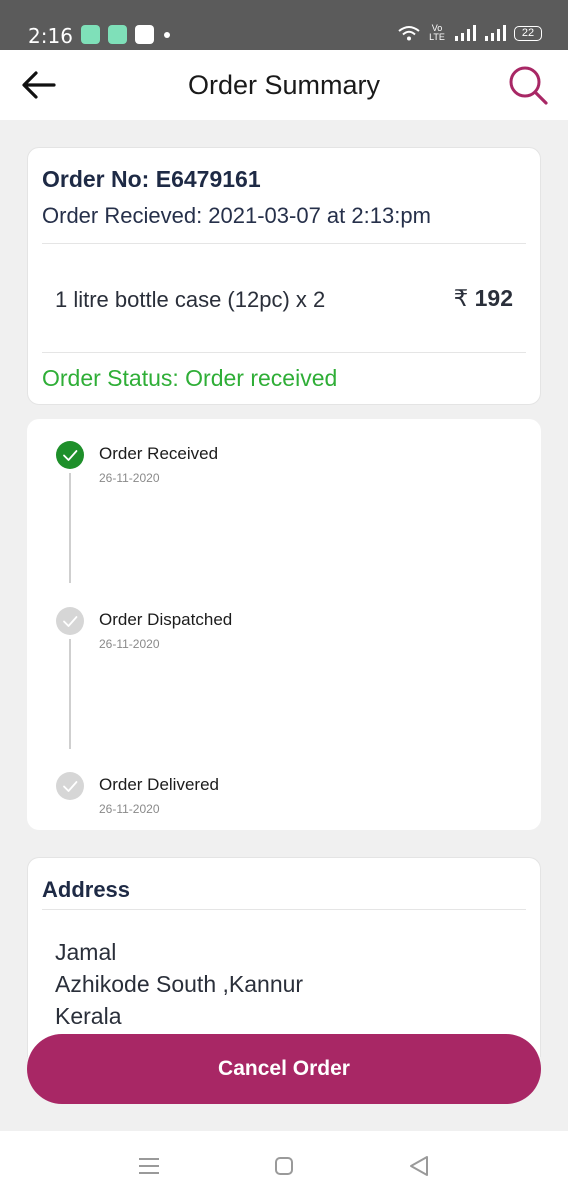  What do you see at coordinates (159, 784) in the screenshot?
I see `step-title-delivered: Order Delivered` at bounding box center [159, 784].